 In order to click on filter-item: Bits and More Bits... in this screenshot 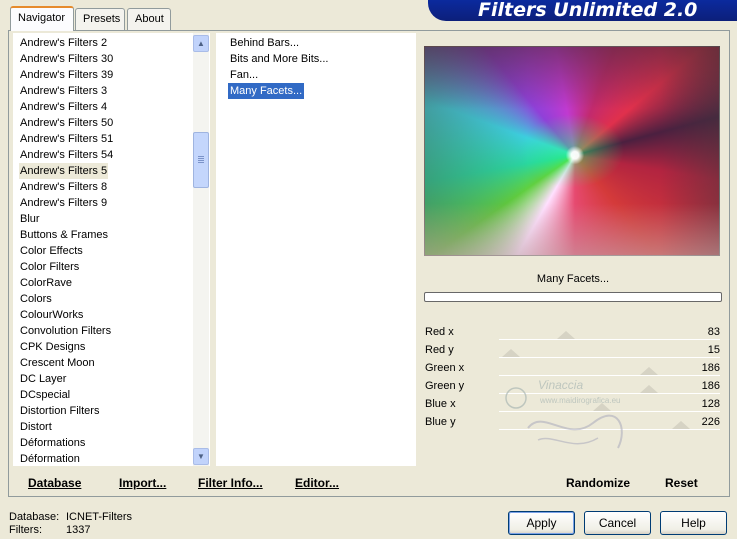, I will do `click(279, 59)`.